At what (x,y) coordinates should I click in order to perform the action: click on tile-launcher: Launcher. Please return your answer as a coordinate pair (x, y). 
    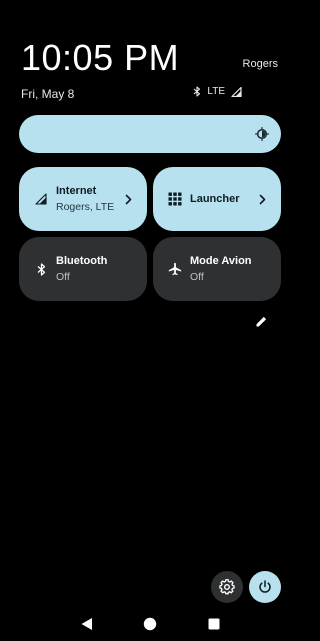
    Looking at the image, I should click on (217, 199).